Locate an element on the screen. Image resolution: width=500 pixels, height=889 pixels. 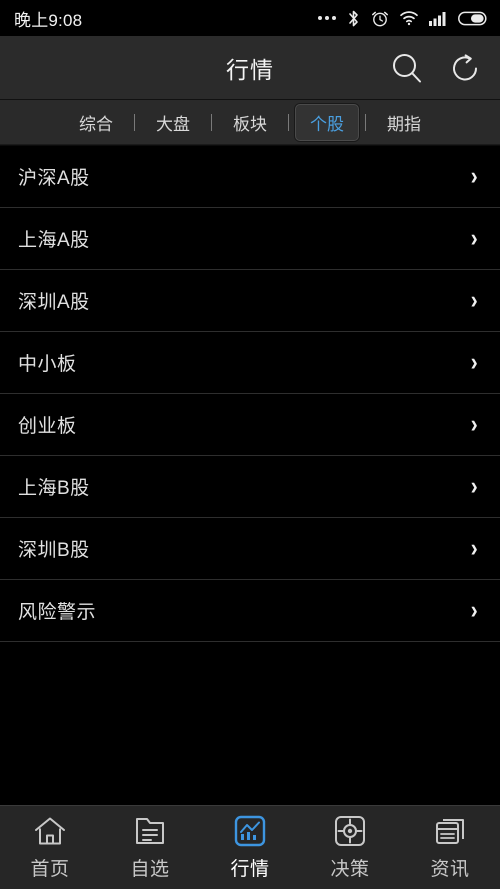
nav-label: 自选 is located at coordinates (150, 869).